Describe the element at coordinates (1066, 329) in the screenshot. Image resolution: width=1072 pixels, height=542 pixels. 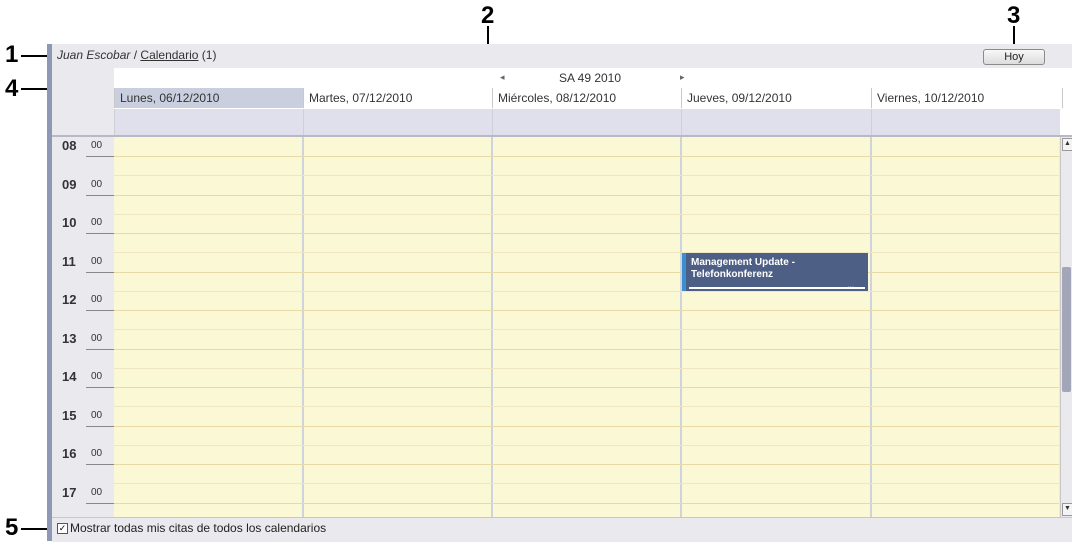
I see `scrollbar-thumb` at that location.